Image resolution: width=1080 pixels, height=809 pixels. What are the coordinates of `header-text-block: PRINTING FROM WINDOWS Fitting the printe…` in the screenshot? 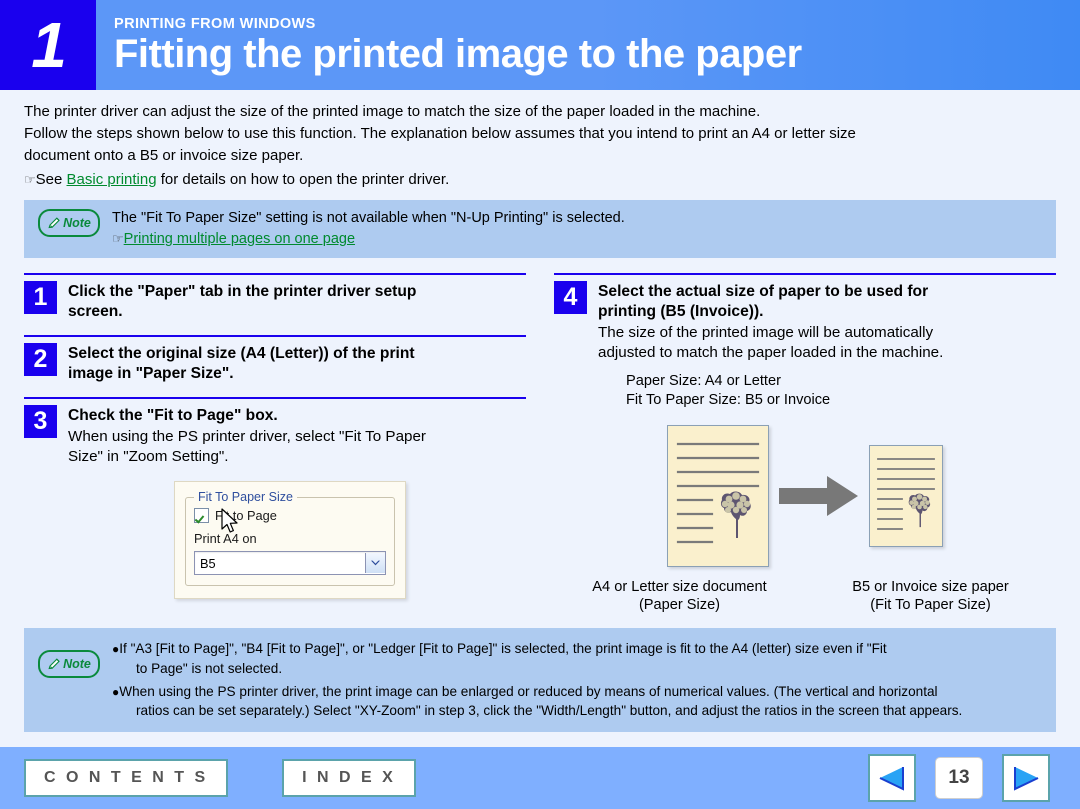 It's located at (588, 45).